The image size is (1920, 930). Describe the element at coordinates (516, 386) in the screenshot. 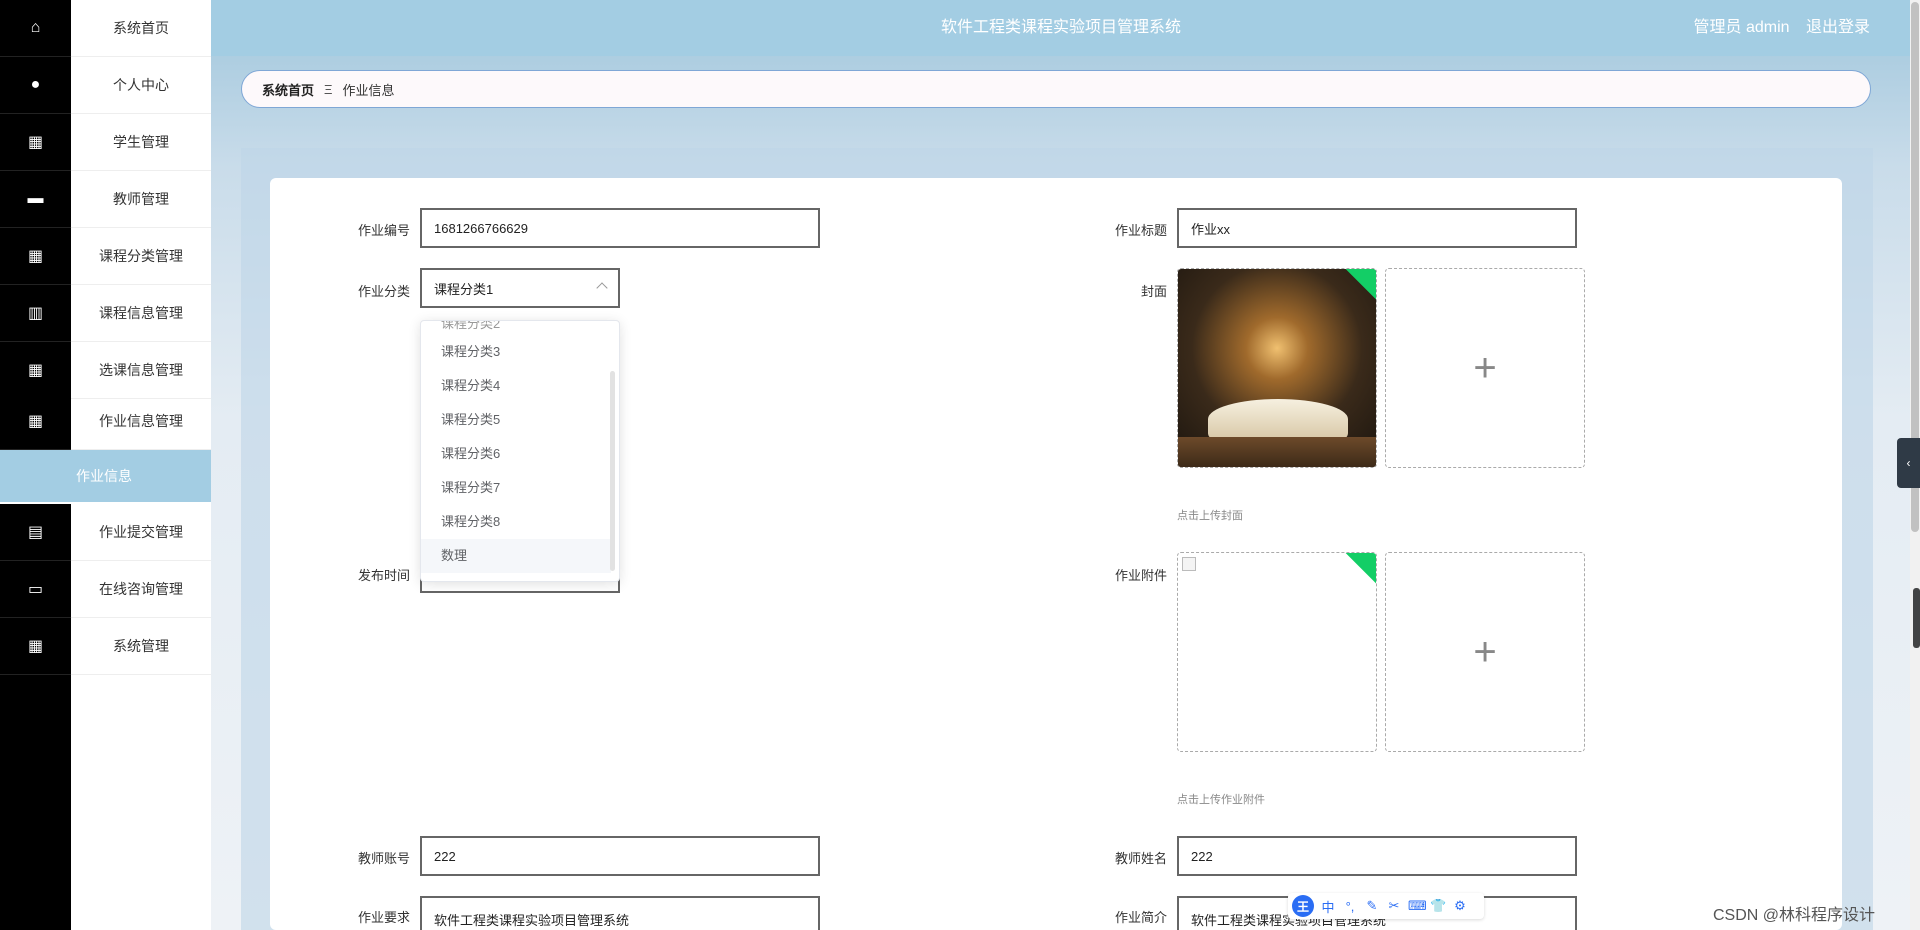

I see `dropdown-option: 课程分类4` at that location.